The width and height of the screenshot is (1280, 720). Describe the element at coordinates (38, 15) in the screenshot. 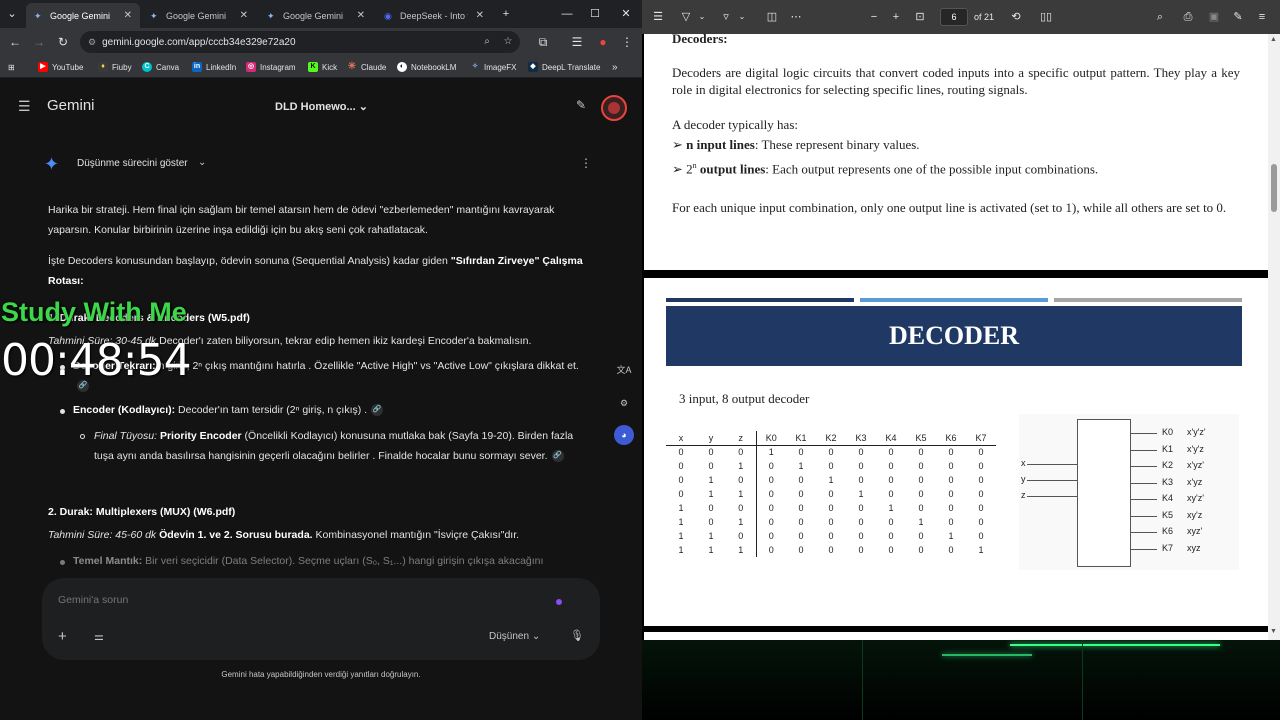

I see `gemini-favicon-icon: ✦` at that location.